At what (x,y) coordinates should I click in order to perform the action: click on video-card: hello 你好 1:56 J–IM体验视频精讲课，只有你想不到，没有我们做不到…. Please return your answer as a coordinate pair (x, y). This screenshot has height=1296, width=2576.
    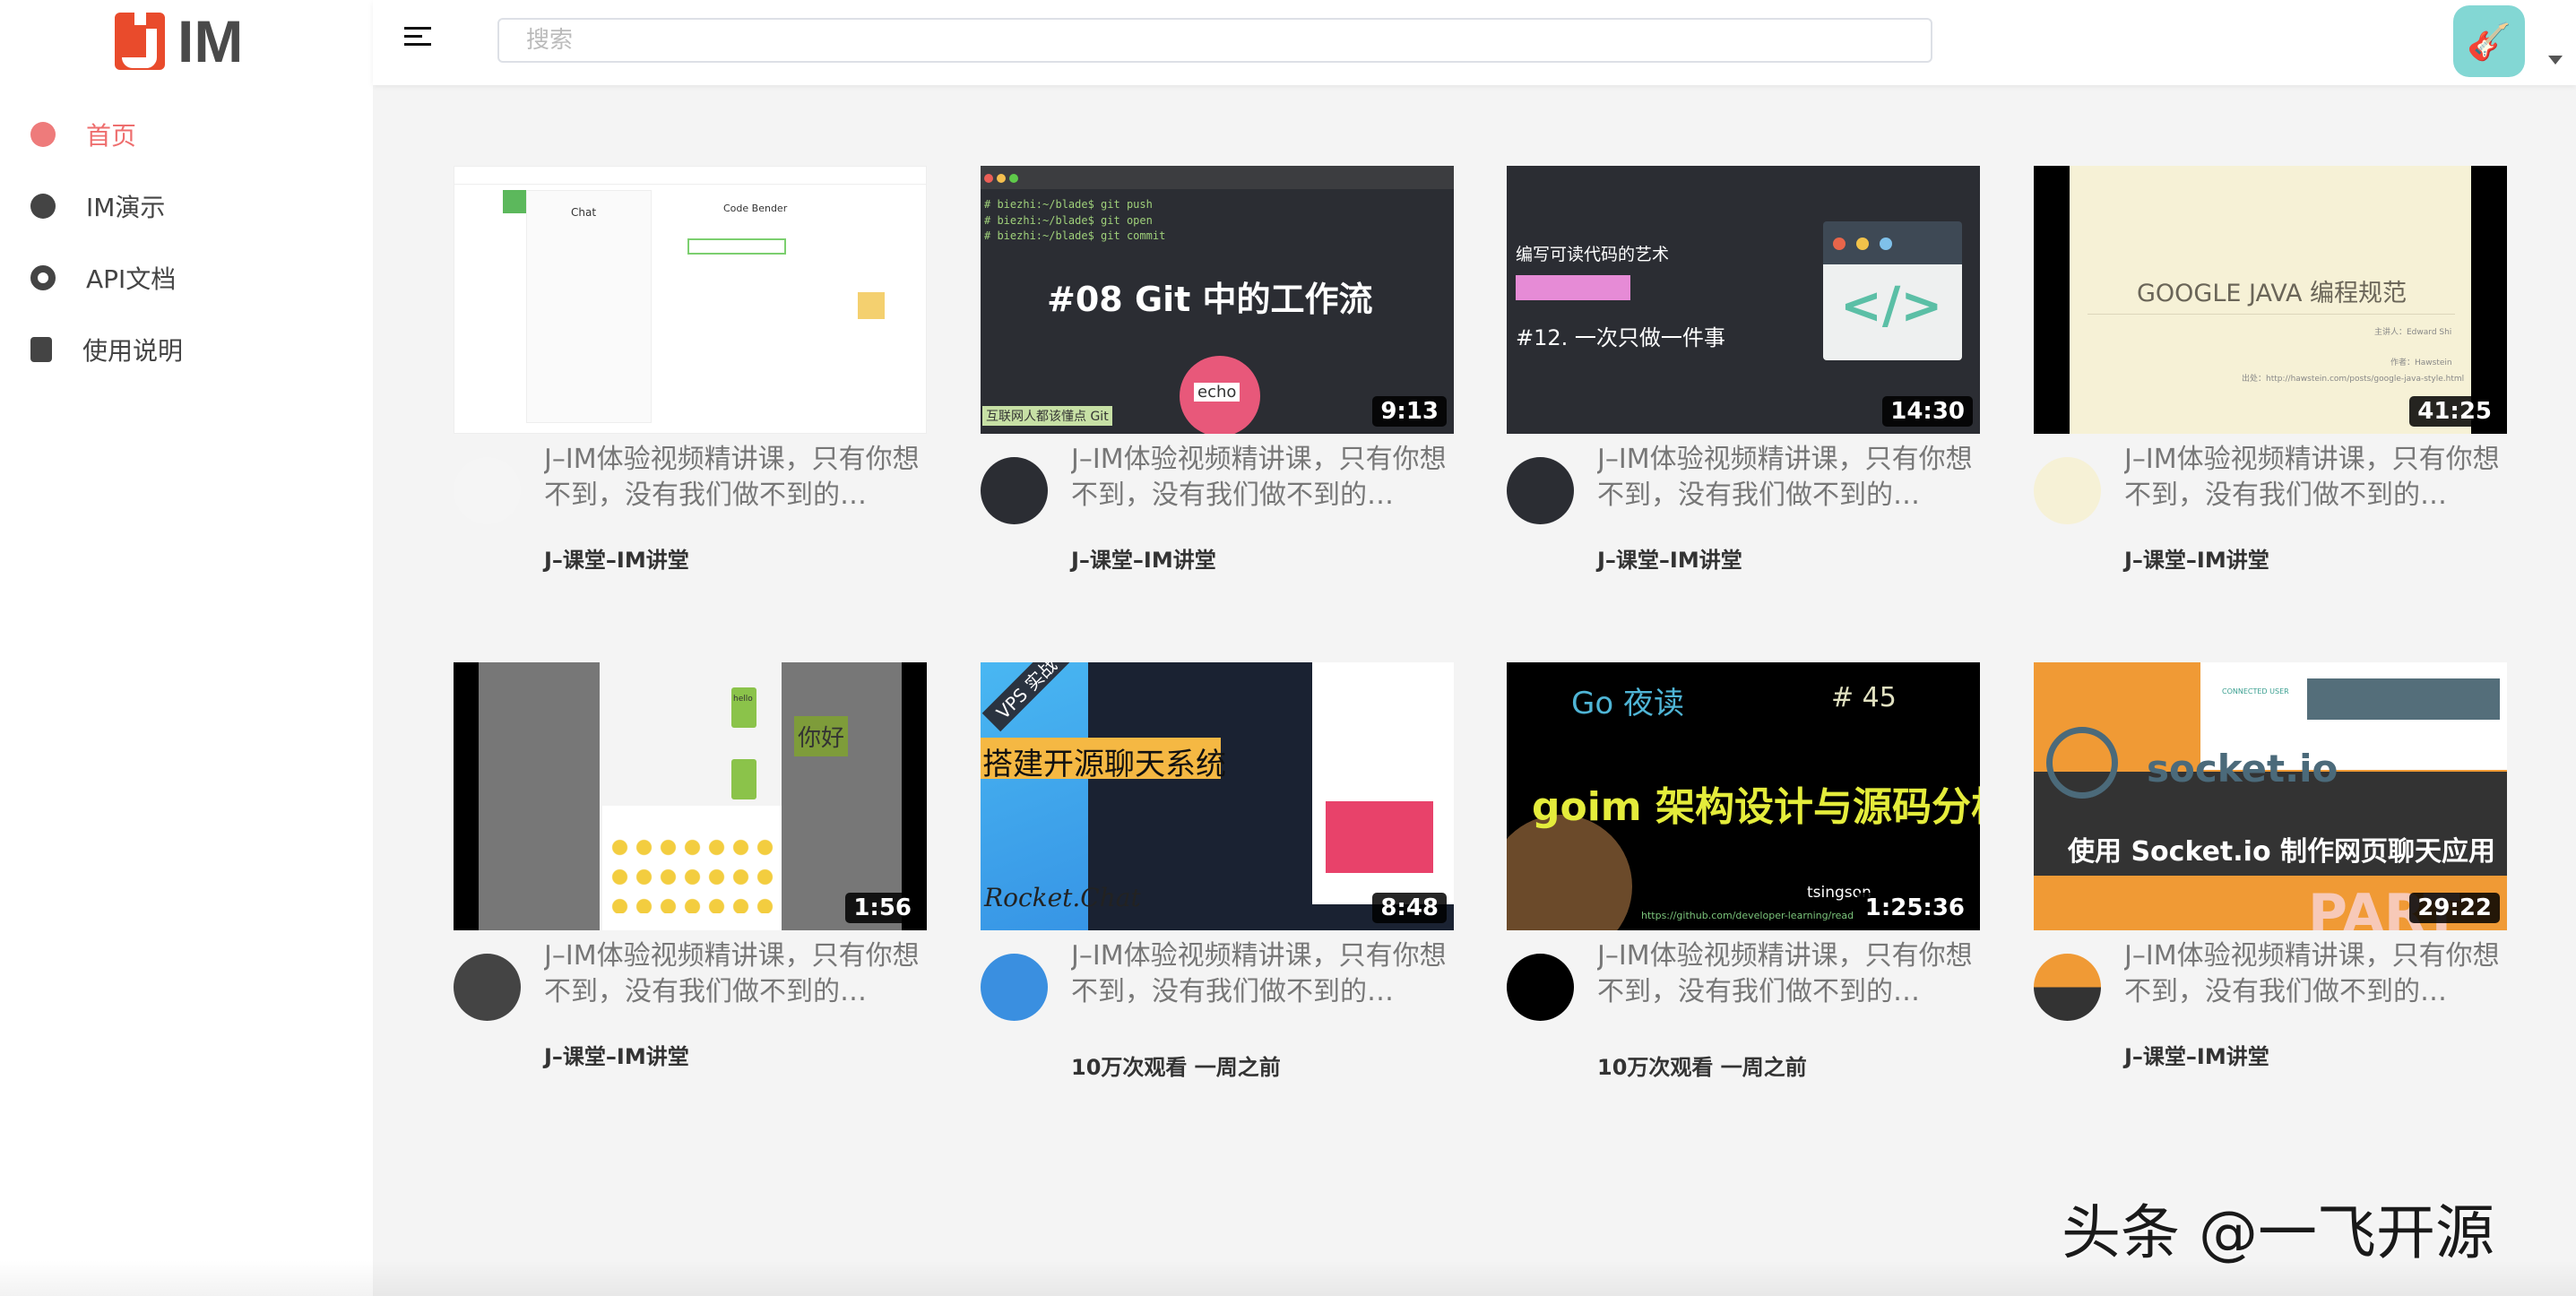
    Looking at the image, I should click on (690, 865).